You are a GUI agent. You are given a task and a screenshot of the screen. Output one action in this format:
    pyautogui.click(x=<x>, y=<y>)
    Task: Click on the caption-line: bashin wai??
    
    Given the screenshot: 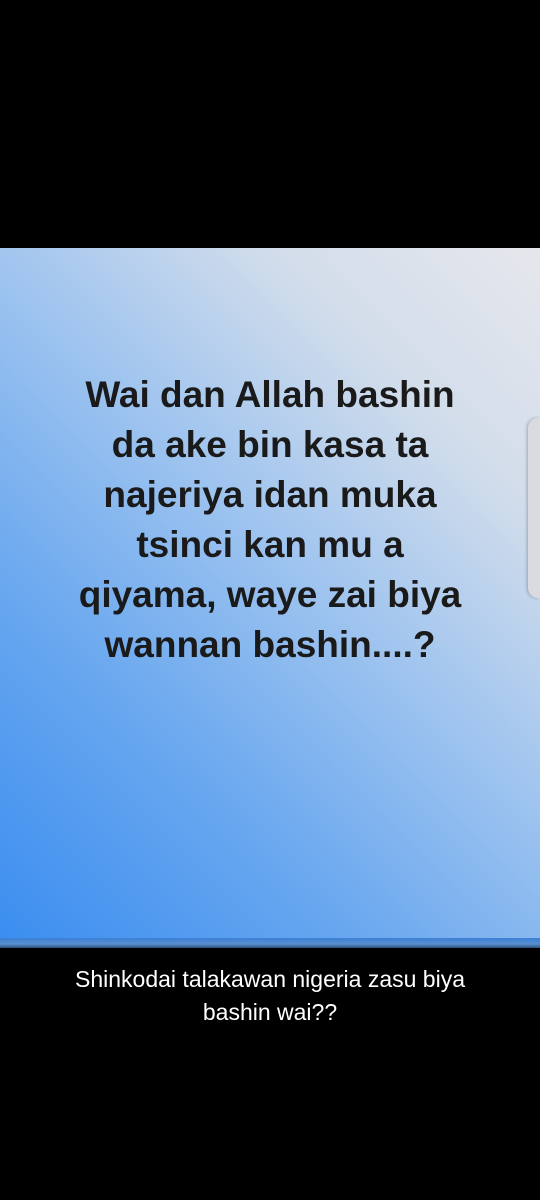 What is the action you would take?
    pyautogui.click(x=270, y=1012)
    